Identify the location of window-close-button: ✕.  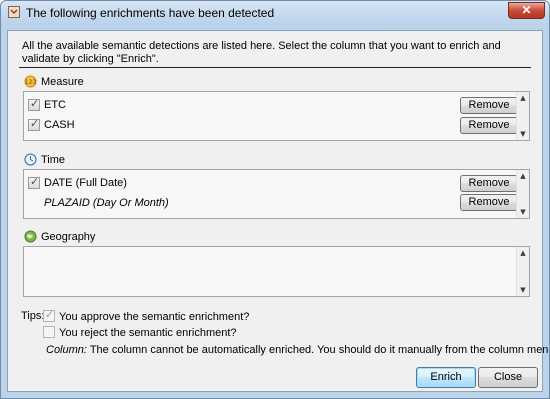
(526, 10).